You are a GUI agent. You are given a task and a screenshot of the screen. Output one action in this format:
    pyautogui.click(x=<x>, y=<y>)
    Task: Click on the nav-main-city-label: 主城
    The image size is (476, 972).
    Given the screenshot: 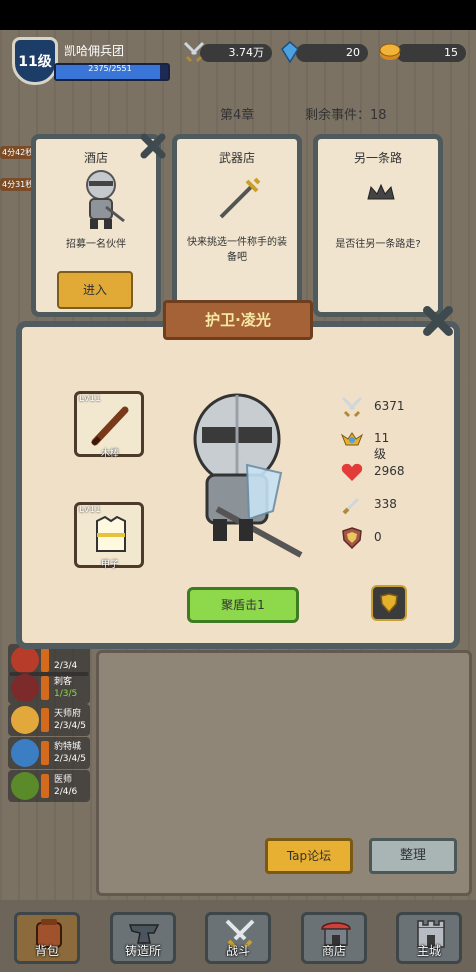 What is the action you would take?
    pyautogui.click(x=428, y=951)
    